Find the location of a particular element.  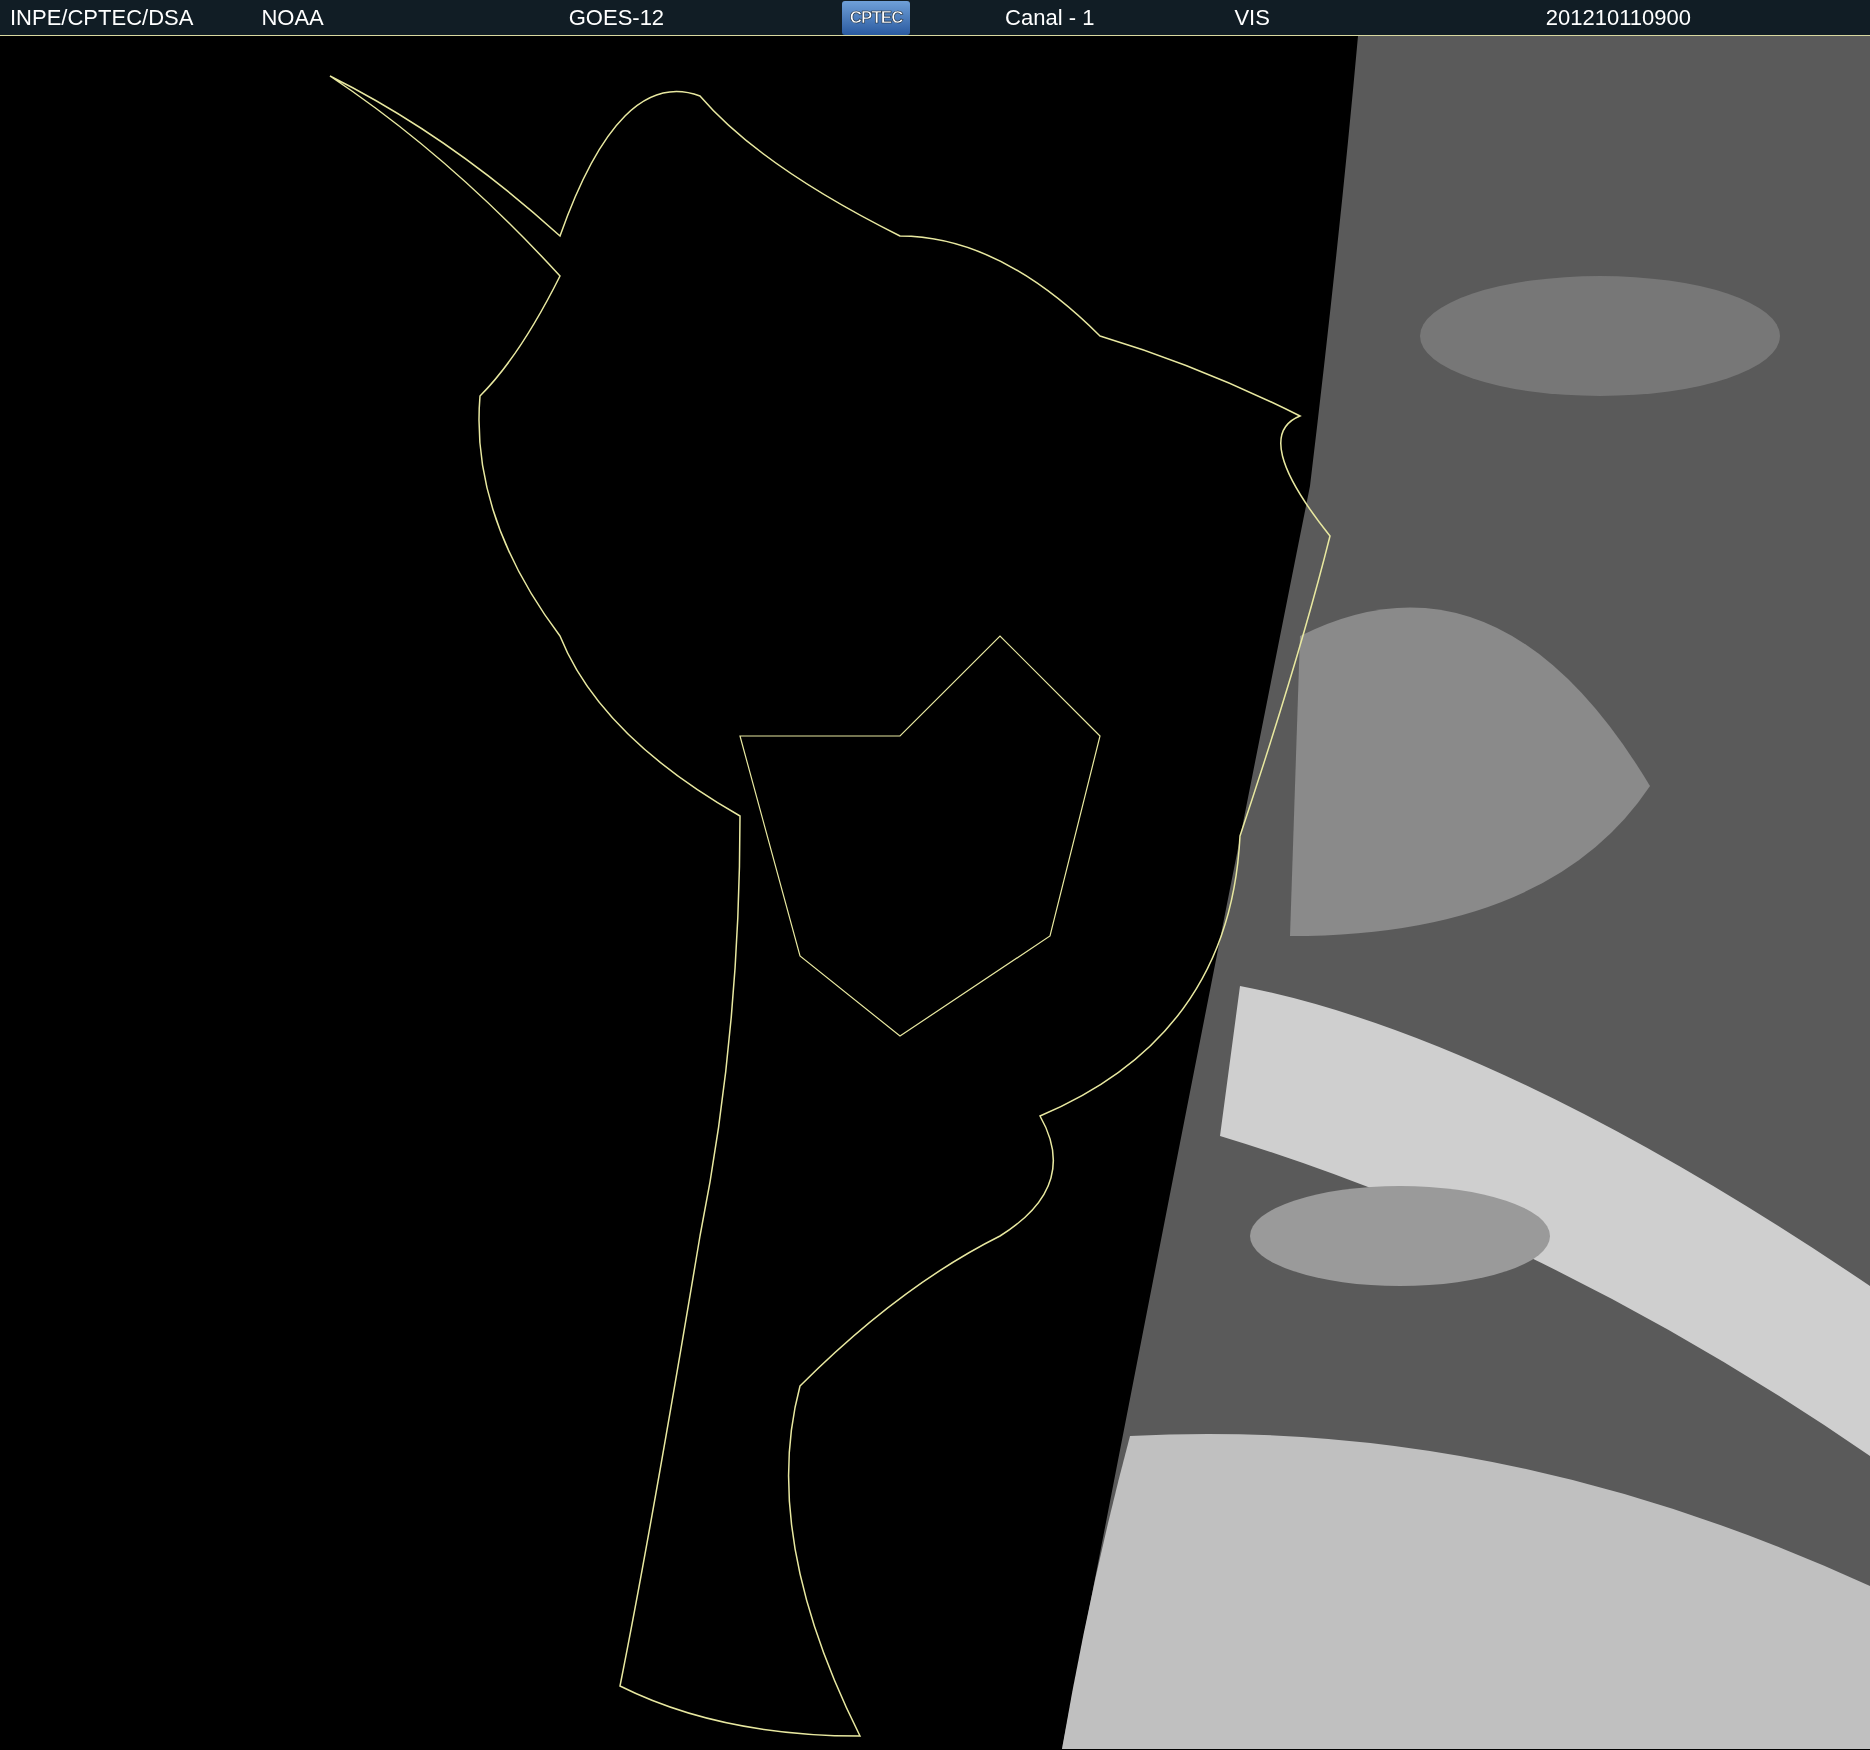

timestamp-label: 201210110900 is located at coordinates (1618, 18).